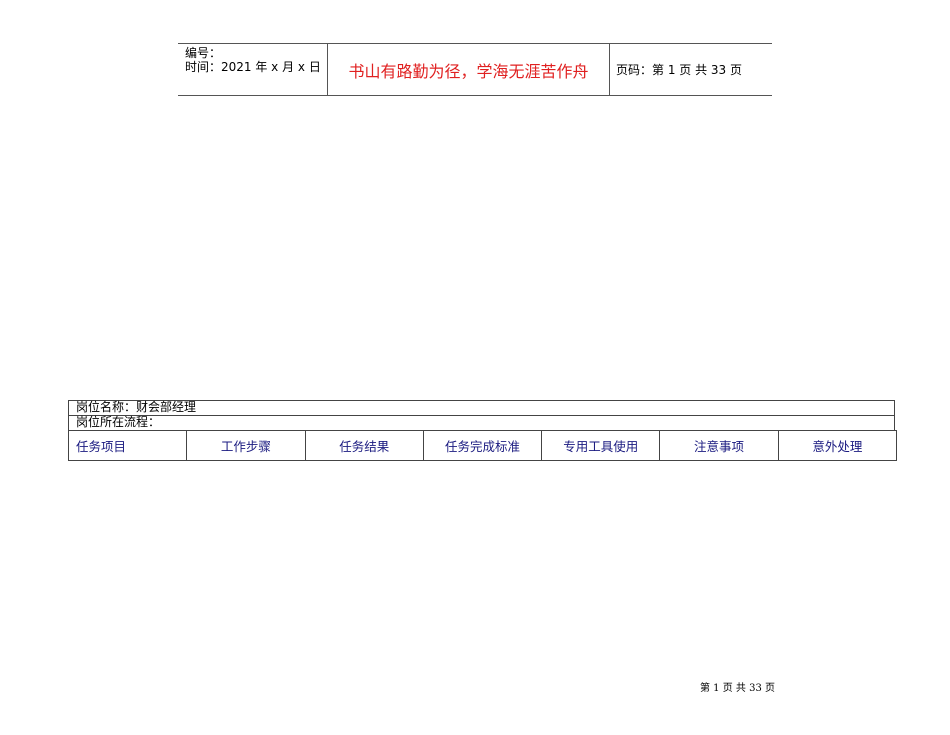  What do you see at coordinates (737, 688) in the screenshot?
I see `page-footer: 第 1 页 共 33 页` at bounding box center [737, 688].